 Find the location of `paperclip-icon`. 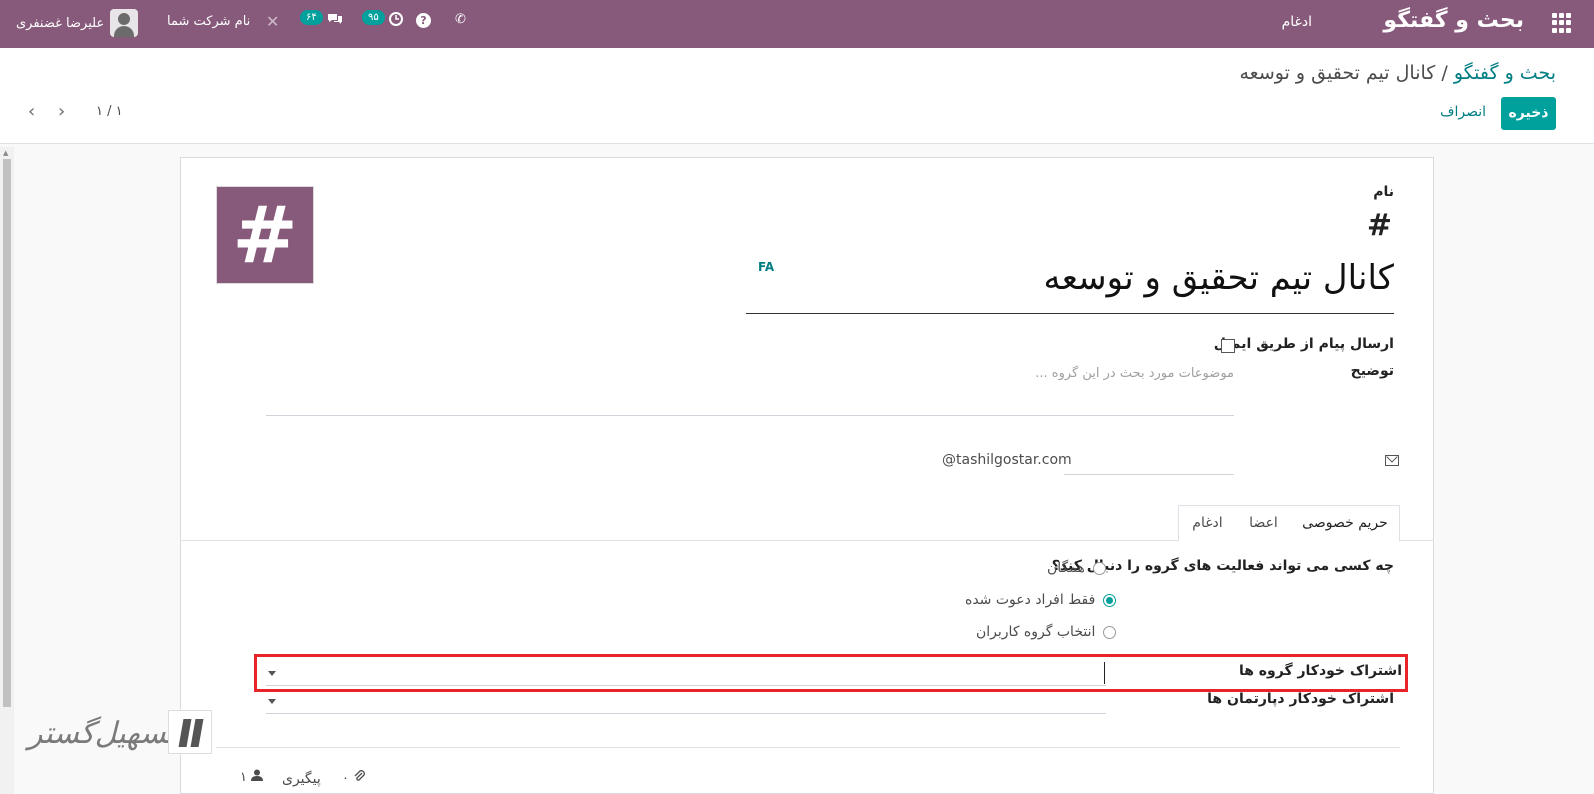

paperclip-icon is located at coordinates (360, 775).